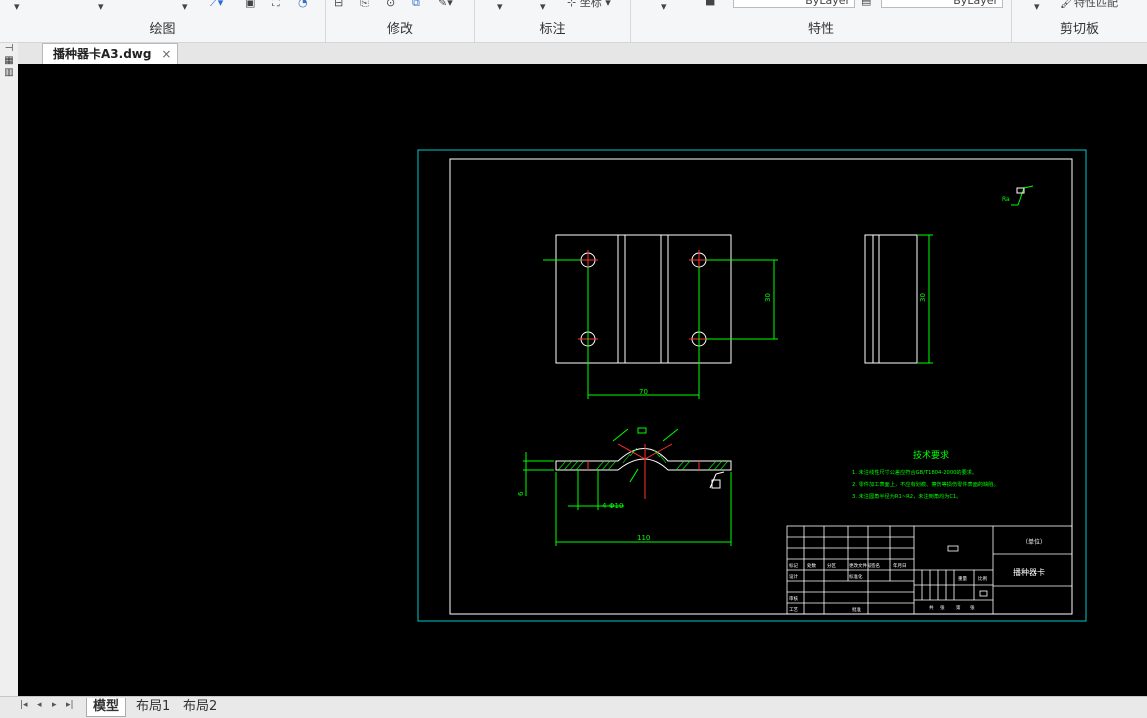 The width and height of the screenshot is (1147, 718). I want to click on tb-label: 设计, so click(793, 576).